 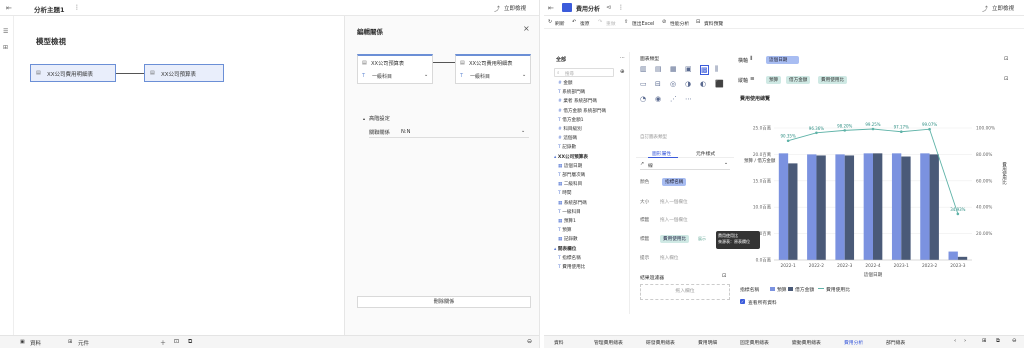 What do you see at coordinates (567, 138) in the screenshot?
I see `field-item: # 這個碼` at bounding box center [567, 138].